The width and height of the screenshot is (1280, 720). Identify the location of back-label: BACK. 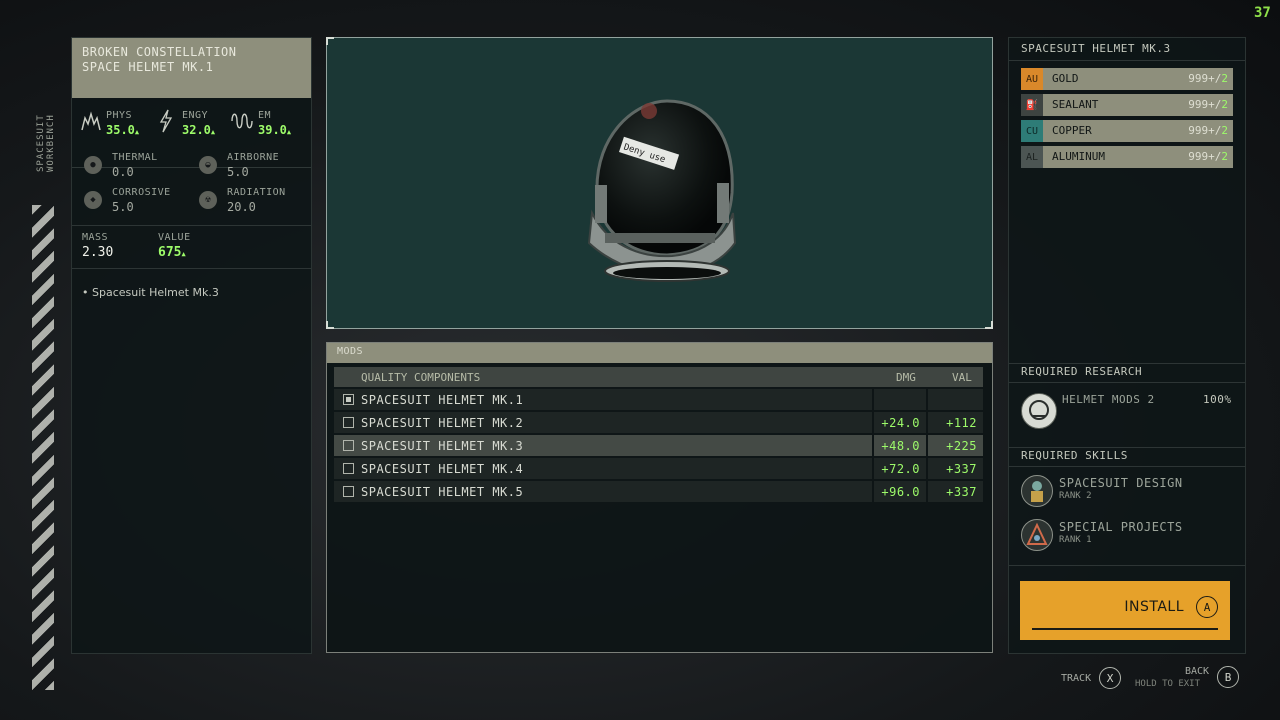
(1197, 671).